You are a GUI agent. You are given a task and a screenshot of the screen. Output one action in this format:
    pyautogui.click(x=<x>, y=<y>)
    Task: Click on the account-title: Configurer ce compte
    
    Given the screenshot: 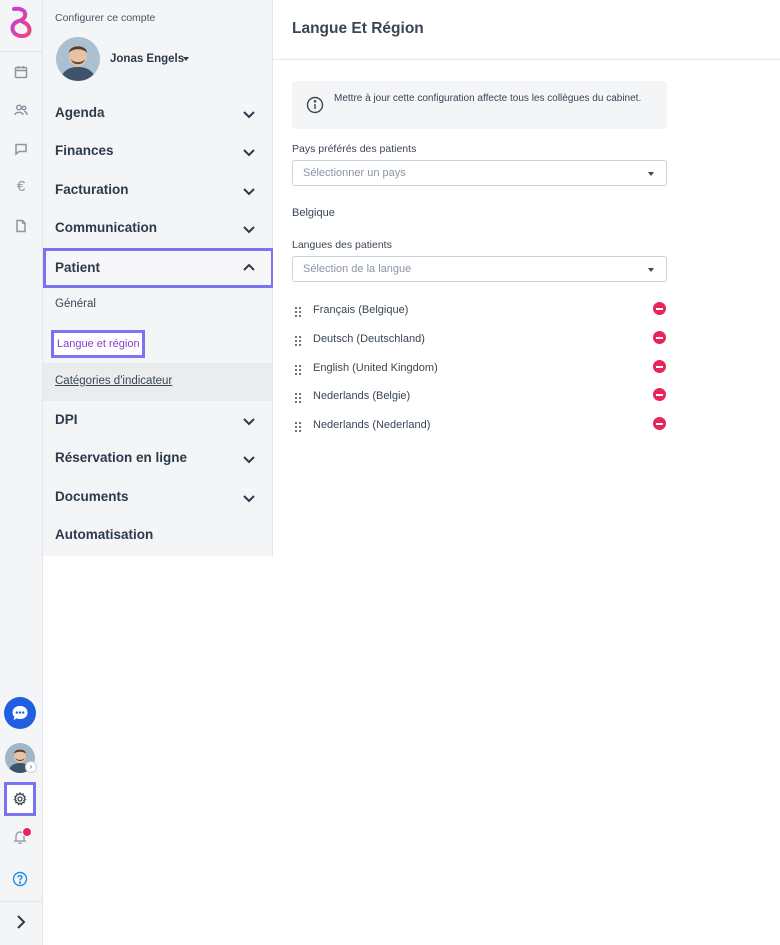 What is the action you would take?
    pyautogui.click(x=105, y=18)
    